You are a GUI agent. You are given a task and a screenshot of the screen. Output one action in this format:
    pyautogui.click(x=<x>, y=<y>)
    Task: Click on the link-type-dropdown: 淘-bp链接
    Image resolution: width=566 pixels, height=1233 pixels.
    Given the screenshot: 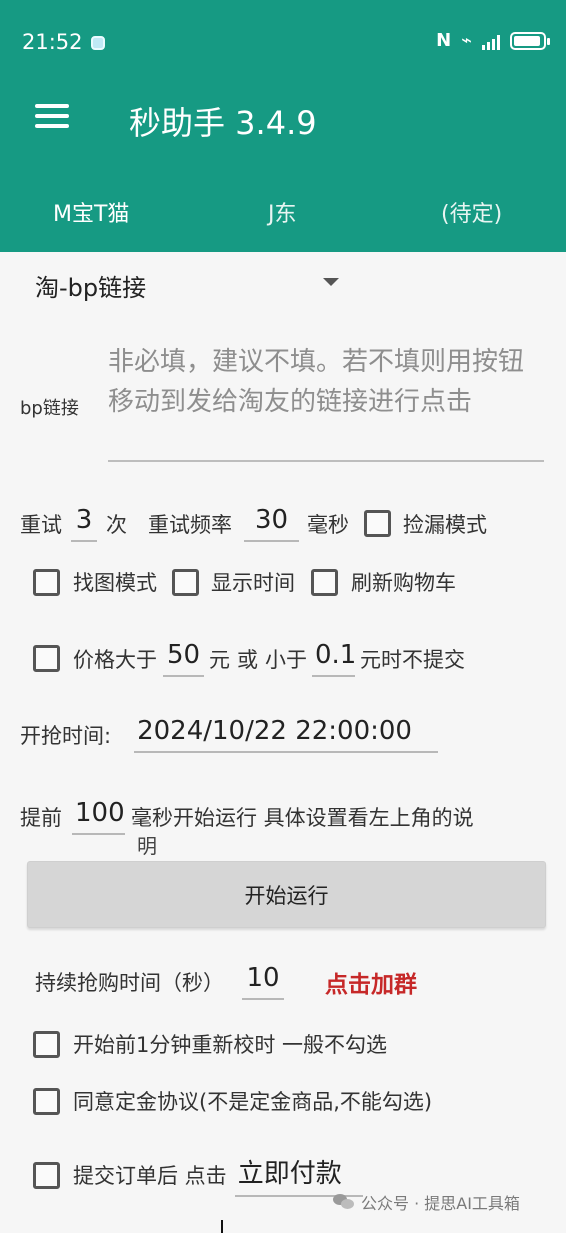 What is the action you would take?
    pyautogui.click(x=90, y=285)
    